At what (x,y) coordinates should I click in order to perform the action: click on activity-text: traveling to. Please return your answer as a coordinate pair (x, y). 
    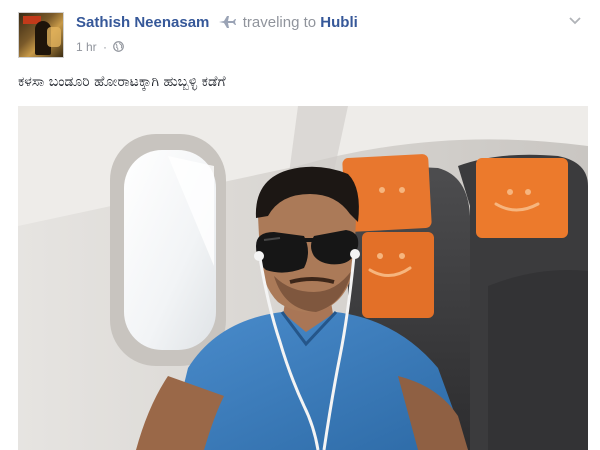
    Looking at the image, I should click on (279, 22).